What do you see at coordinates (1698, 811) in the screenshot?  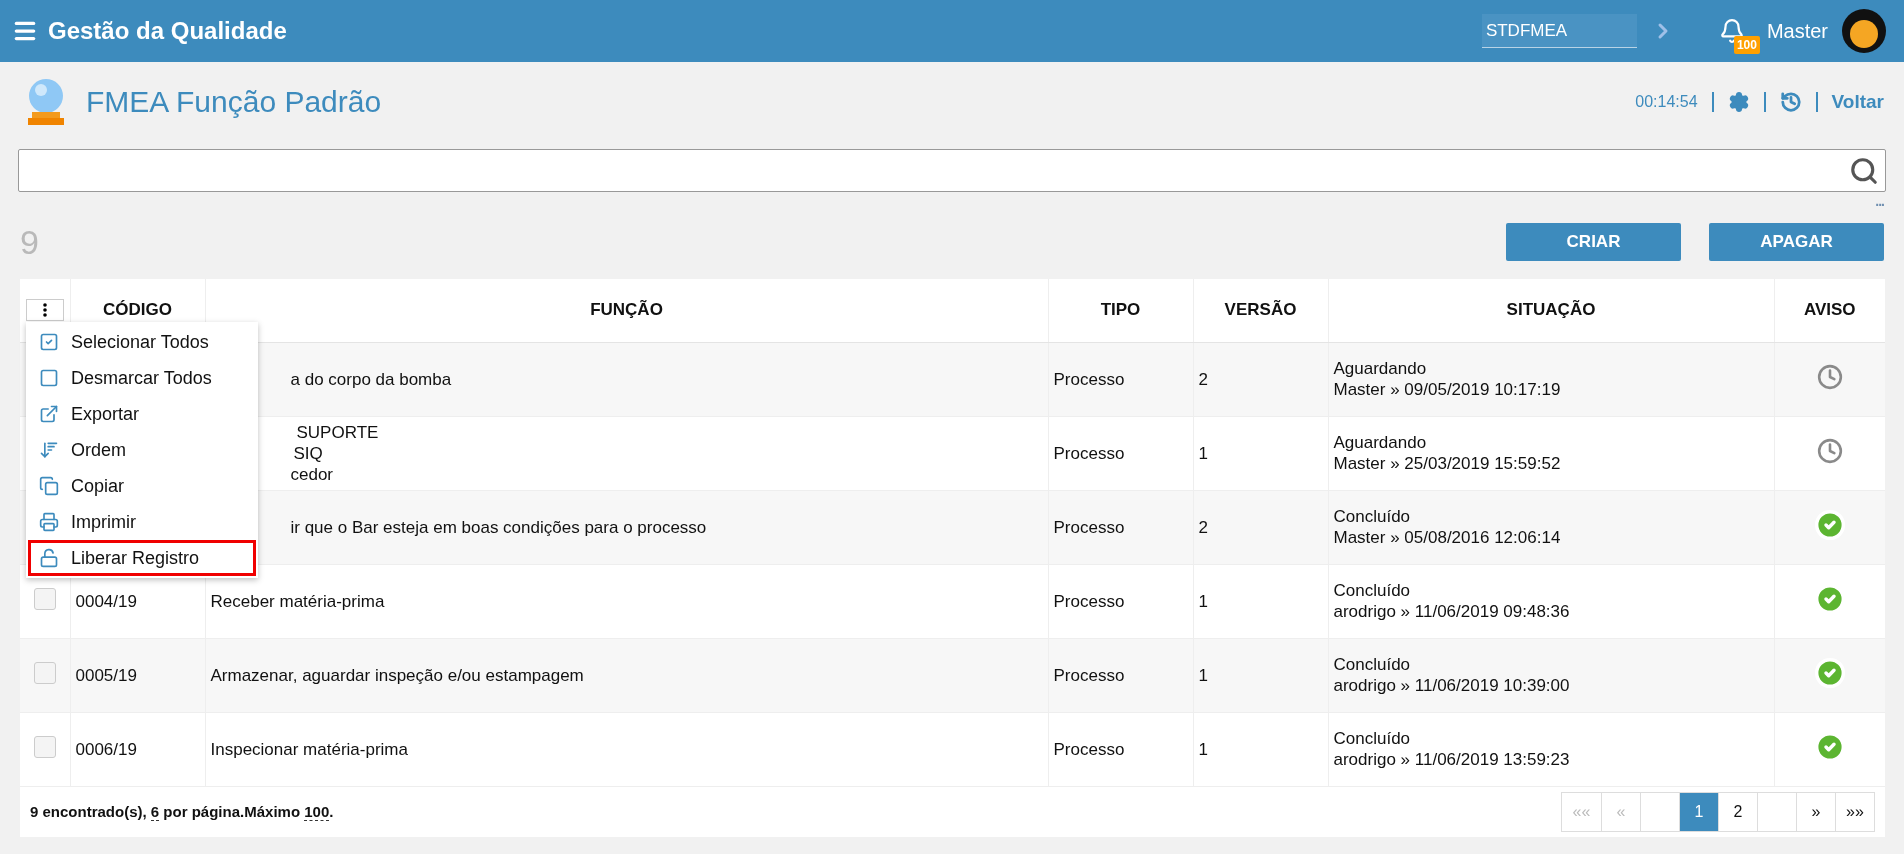 I see `page-link: 1` at bounding box center [1698, 811].